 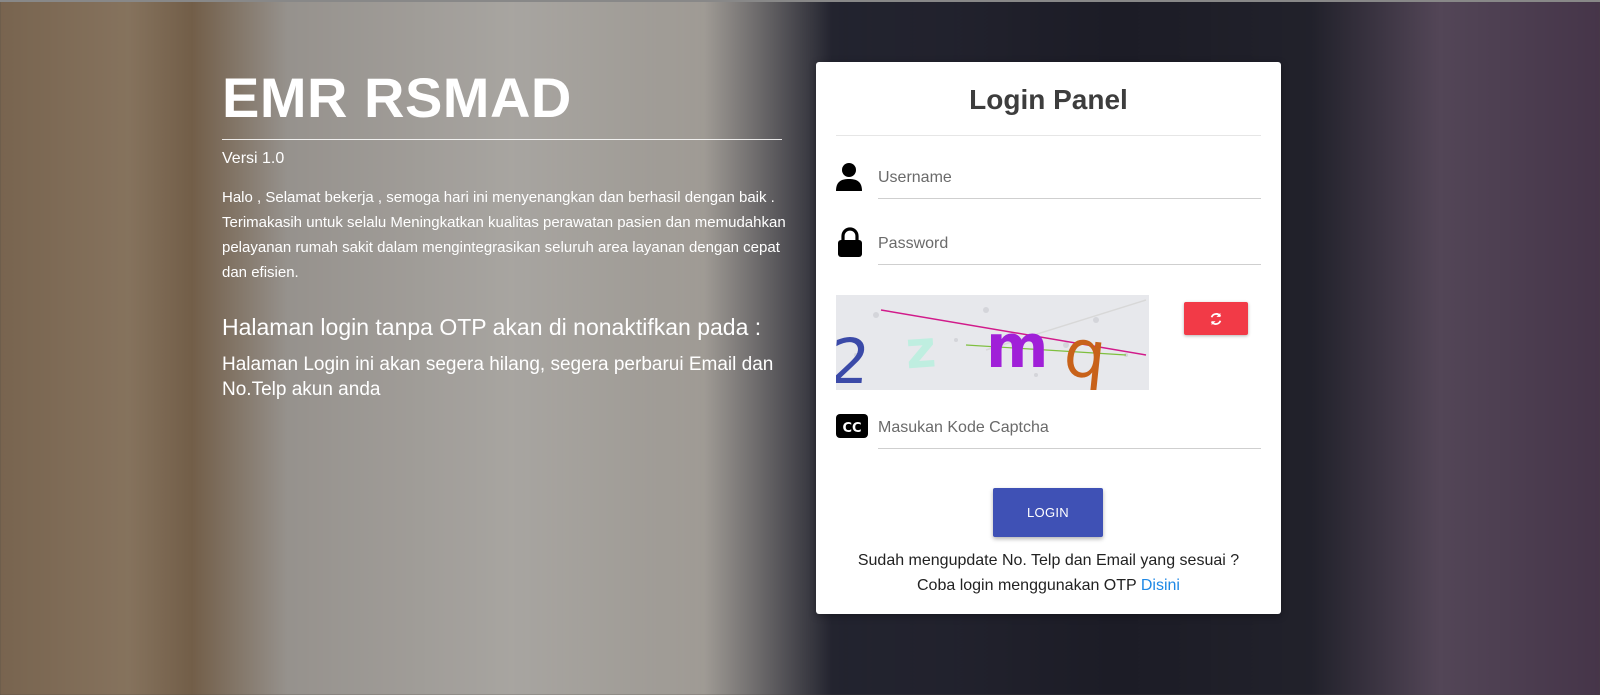 I want to click on otp-info-line2: Coba login menggunakan OTP Disini, so click(x=1048, y=585).